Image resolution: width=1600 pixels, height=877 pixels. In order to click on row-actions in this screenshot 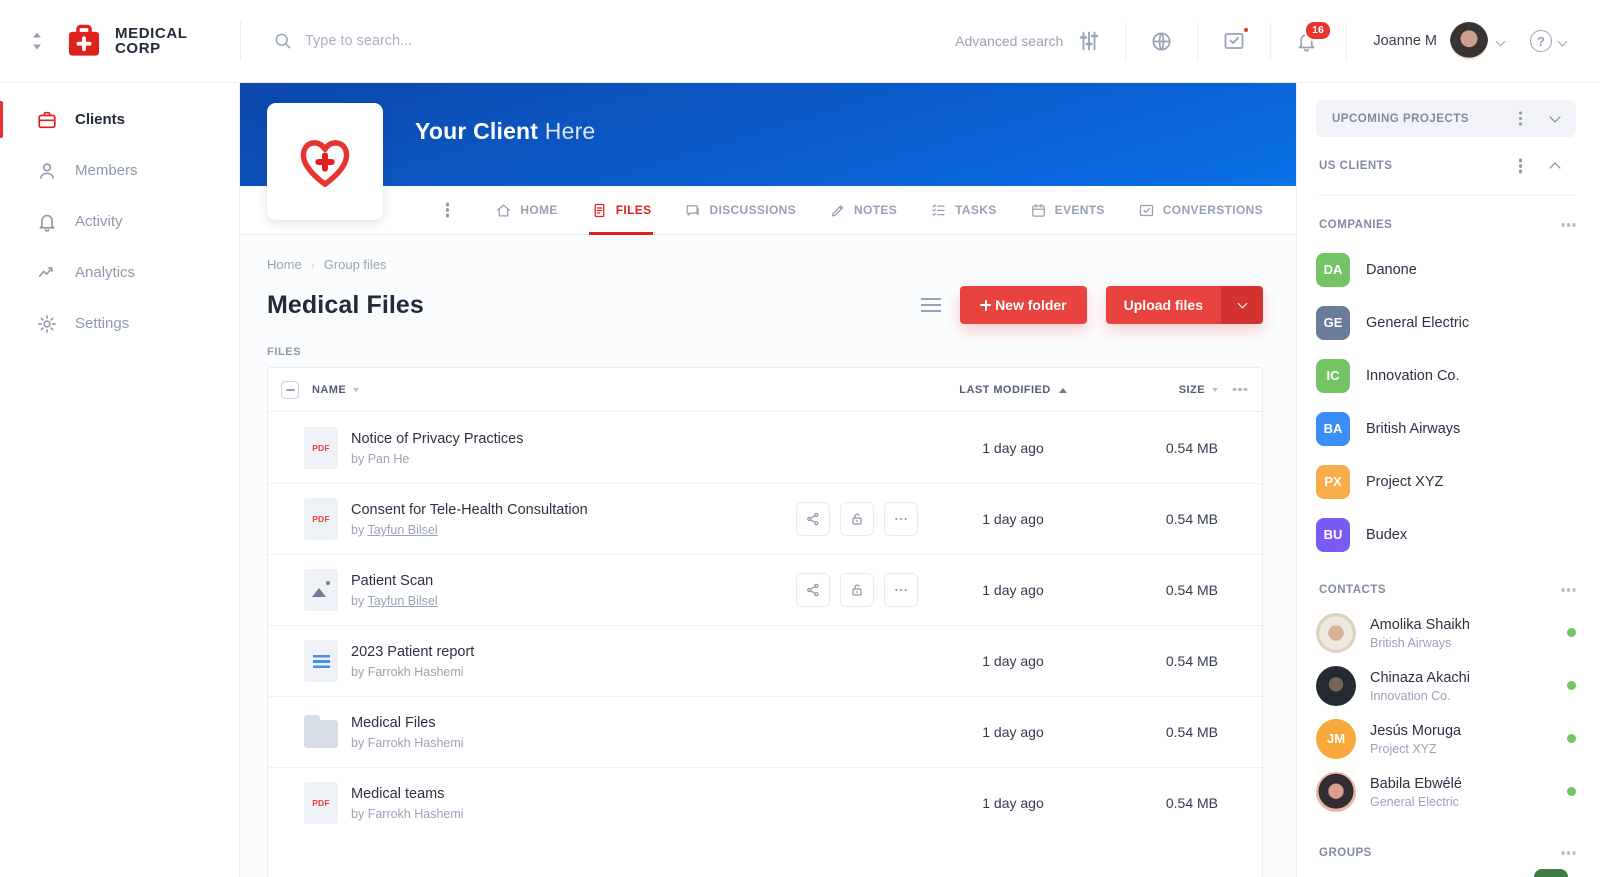, I will do `click(853, 590)`.